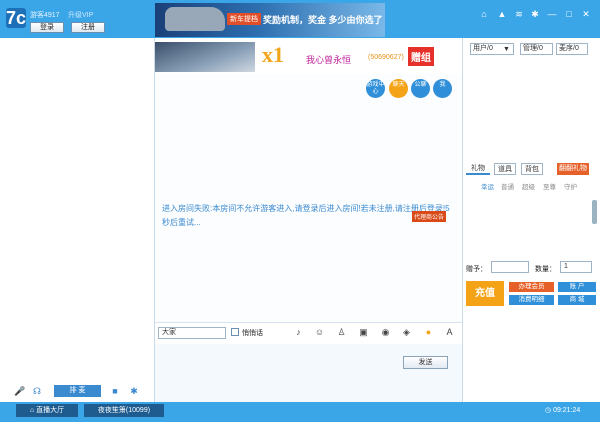 The image size is (600, 422). Describe the element at coordinates (487, 186) in the screenshot. I see `gift-subtab-lucky: 幸运` at that location.